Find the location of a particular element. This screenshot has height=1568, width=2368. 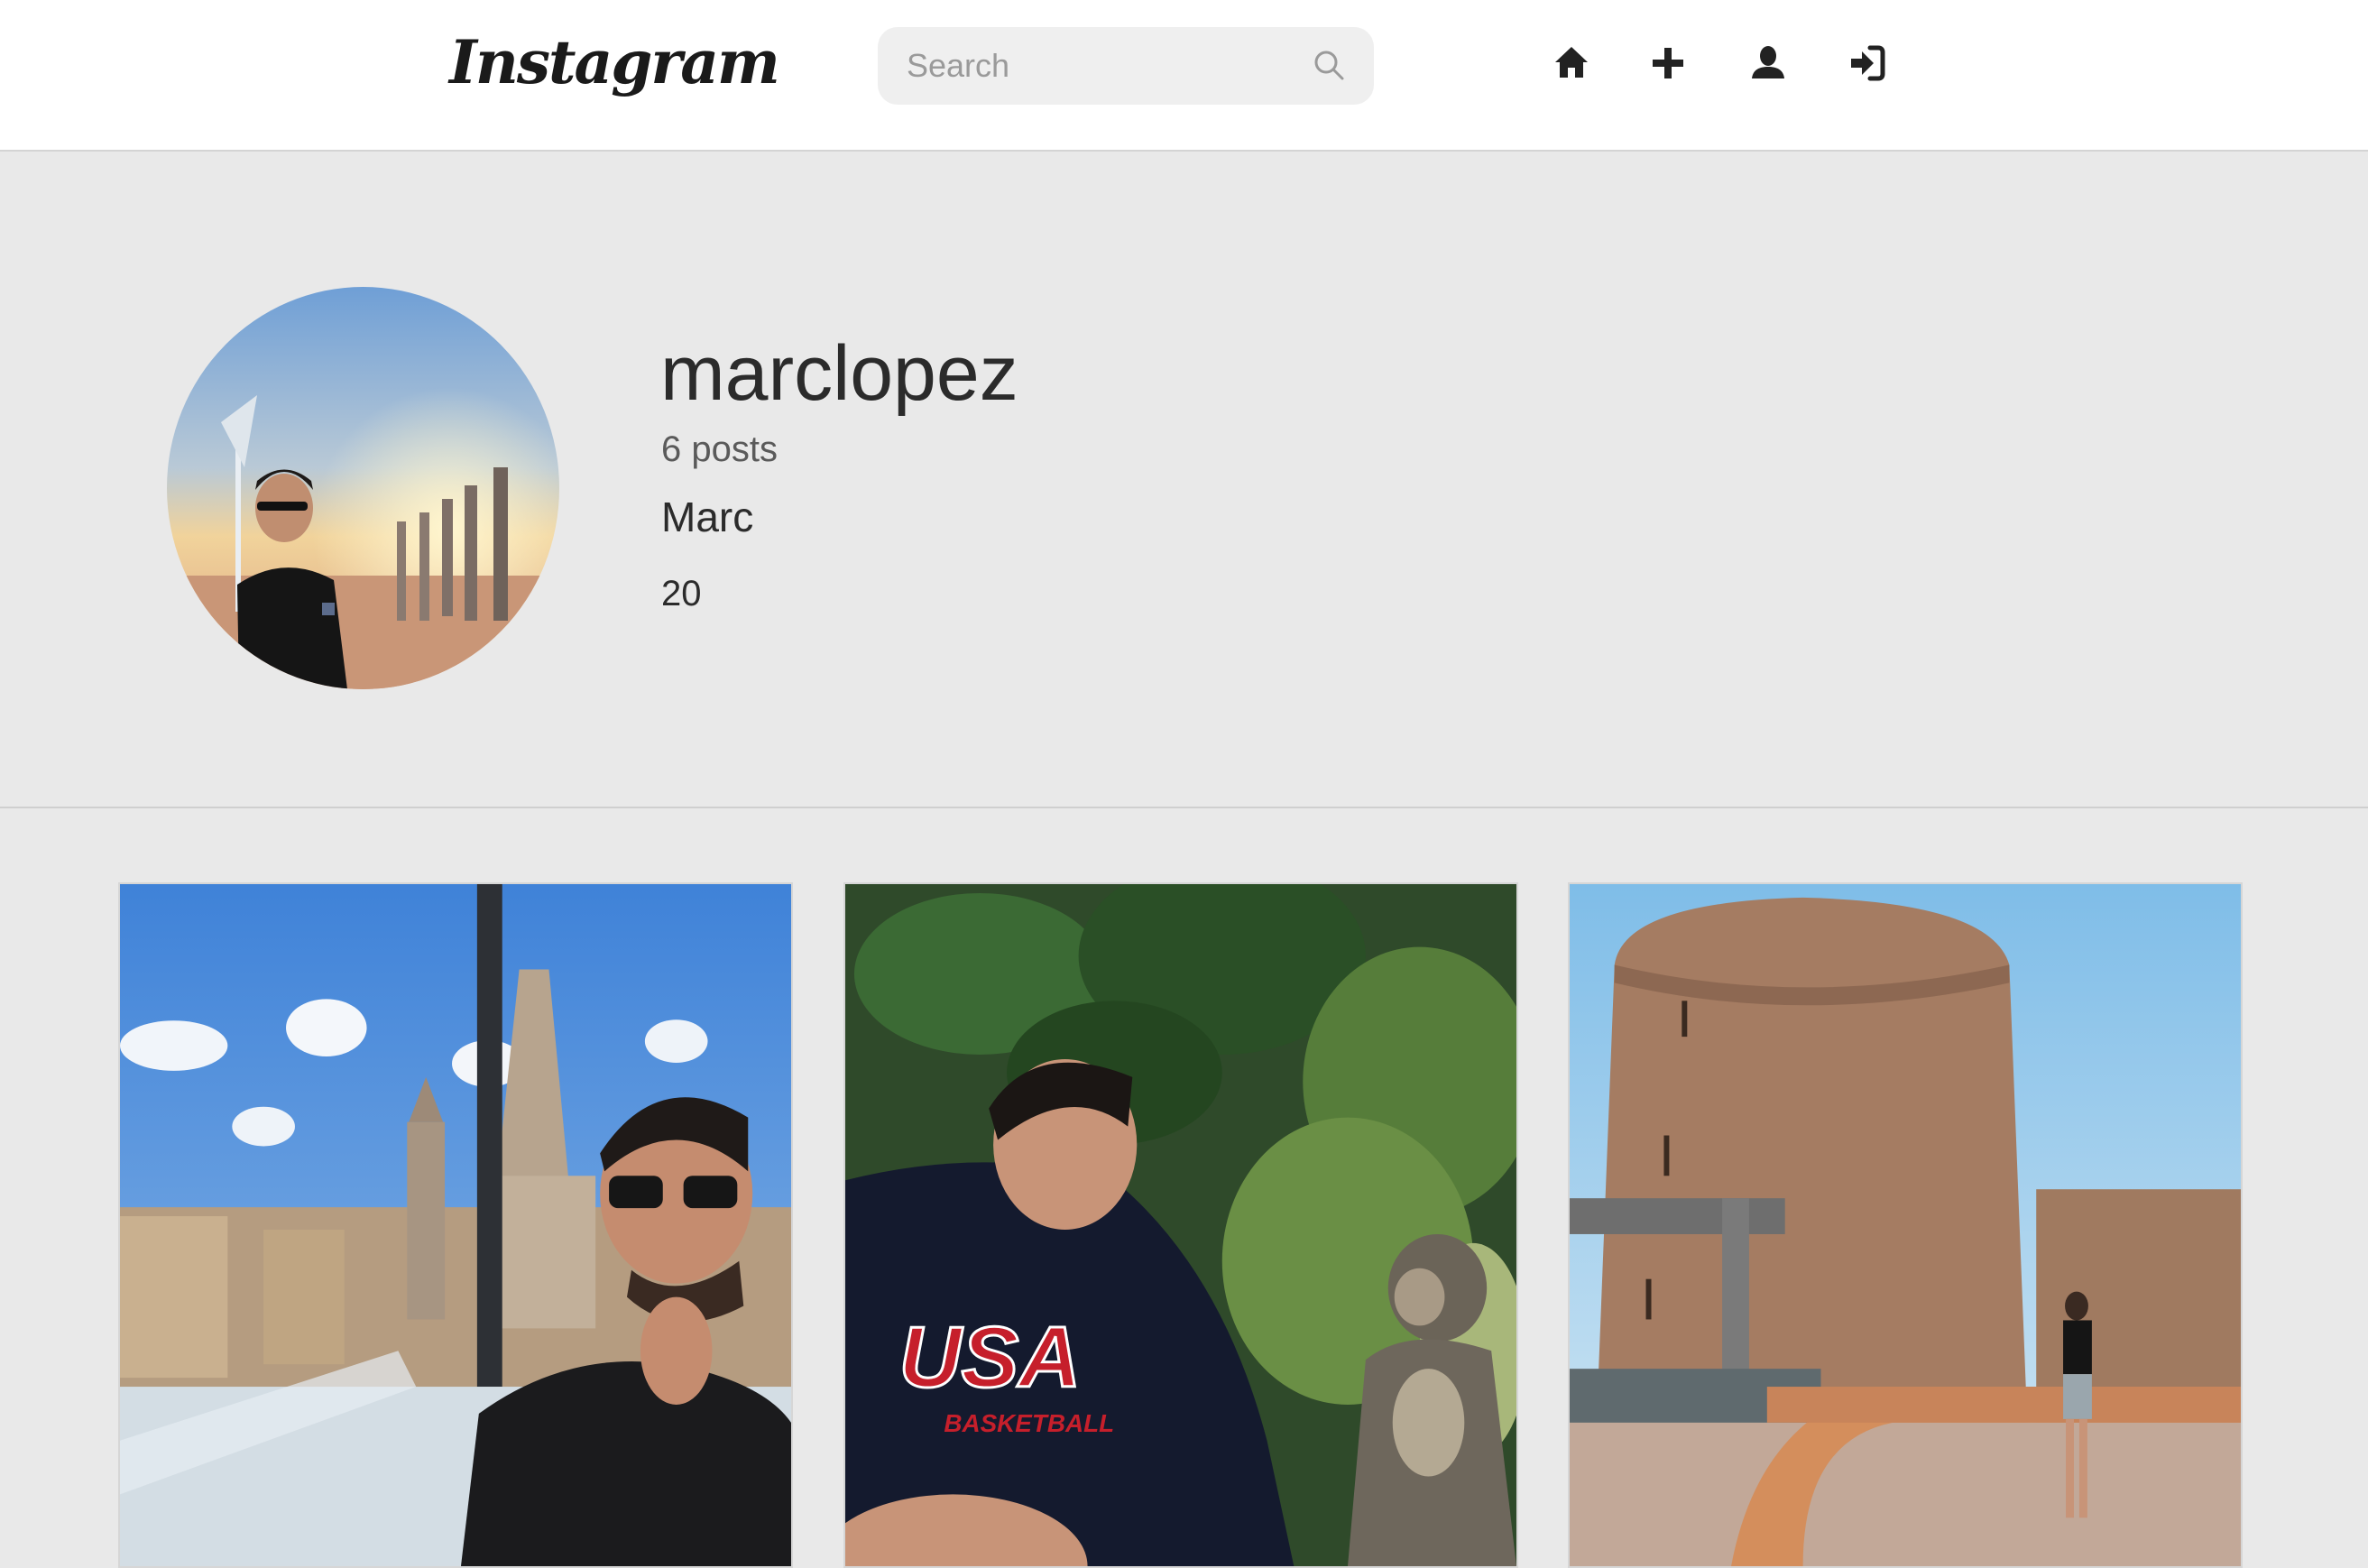

post-thumbnail: USA BASKETBALL is located at coordinates (1181, 1225).